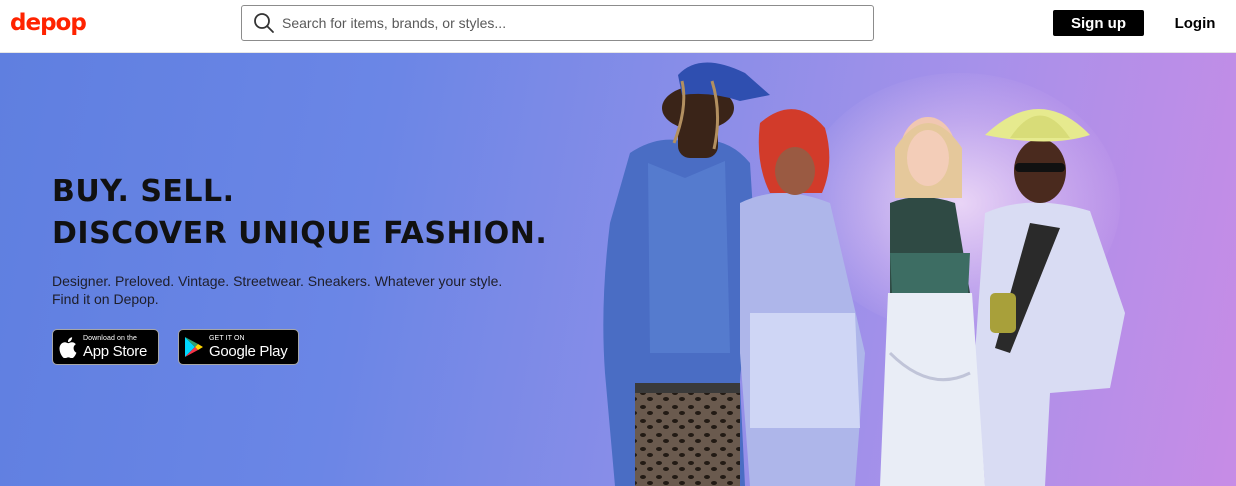  What do you see at coordinates (1195, 23) in the screenshot?
I see `login-button: Login` at bounding box center [1195, 23].